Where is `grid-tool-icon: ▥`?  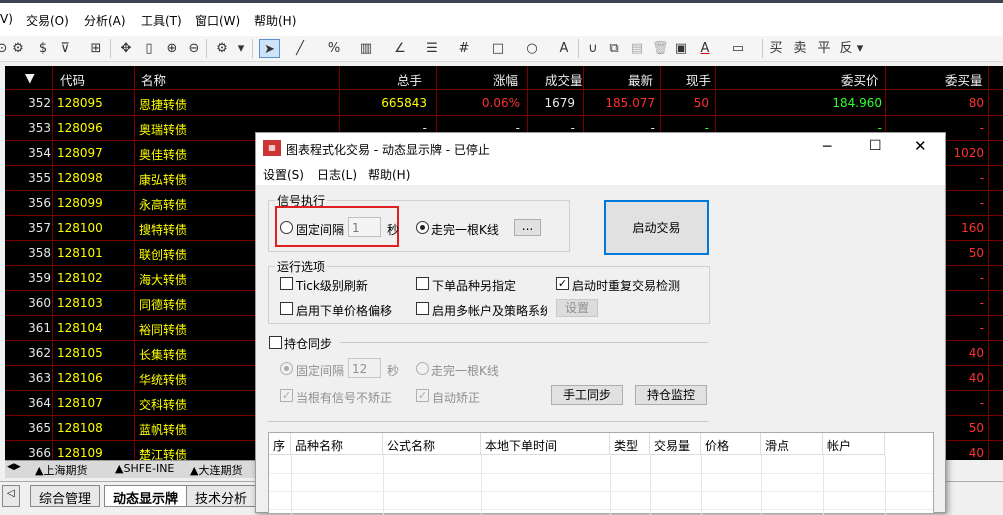
grid-tool-icon: ▥ is located at coordinates (366, 48).